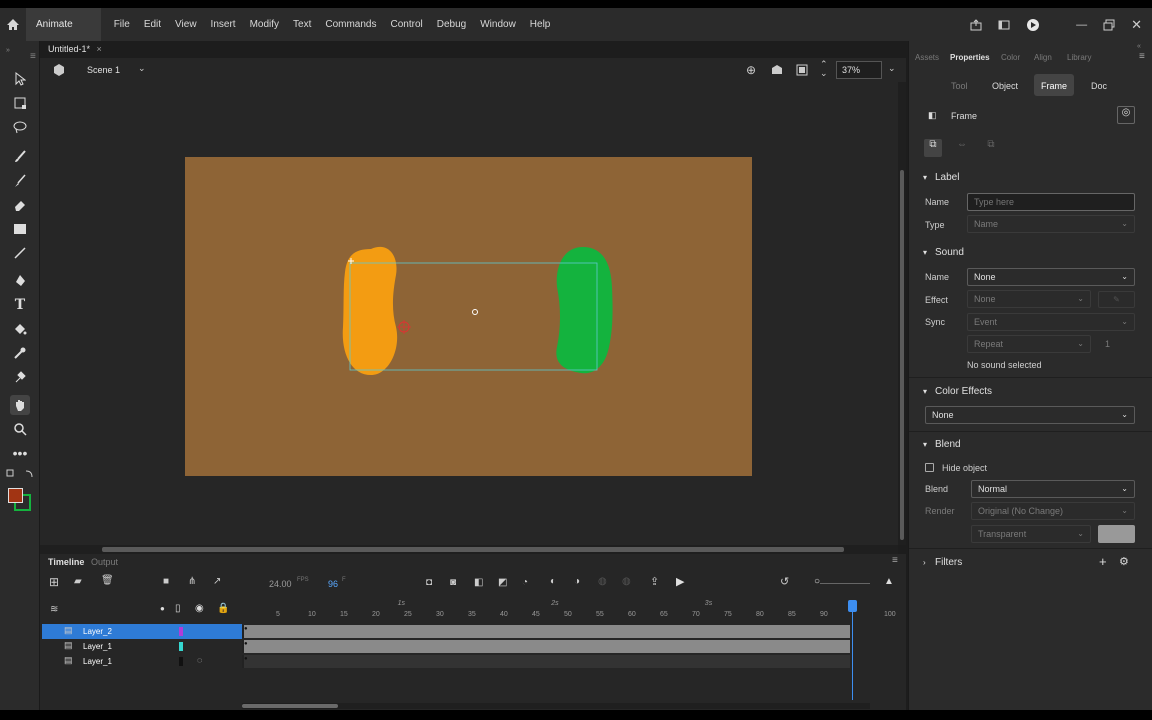 The width and height of the screenshot is (1152, 720). What do you see at coordinates (502, 582) in the screenshot?
I see `tween-icon: ◩` at bounding box center [502, 582].